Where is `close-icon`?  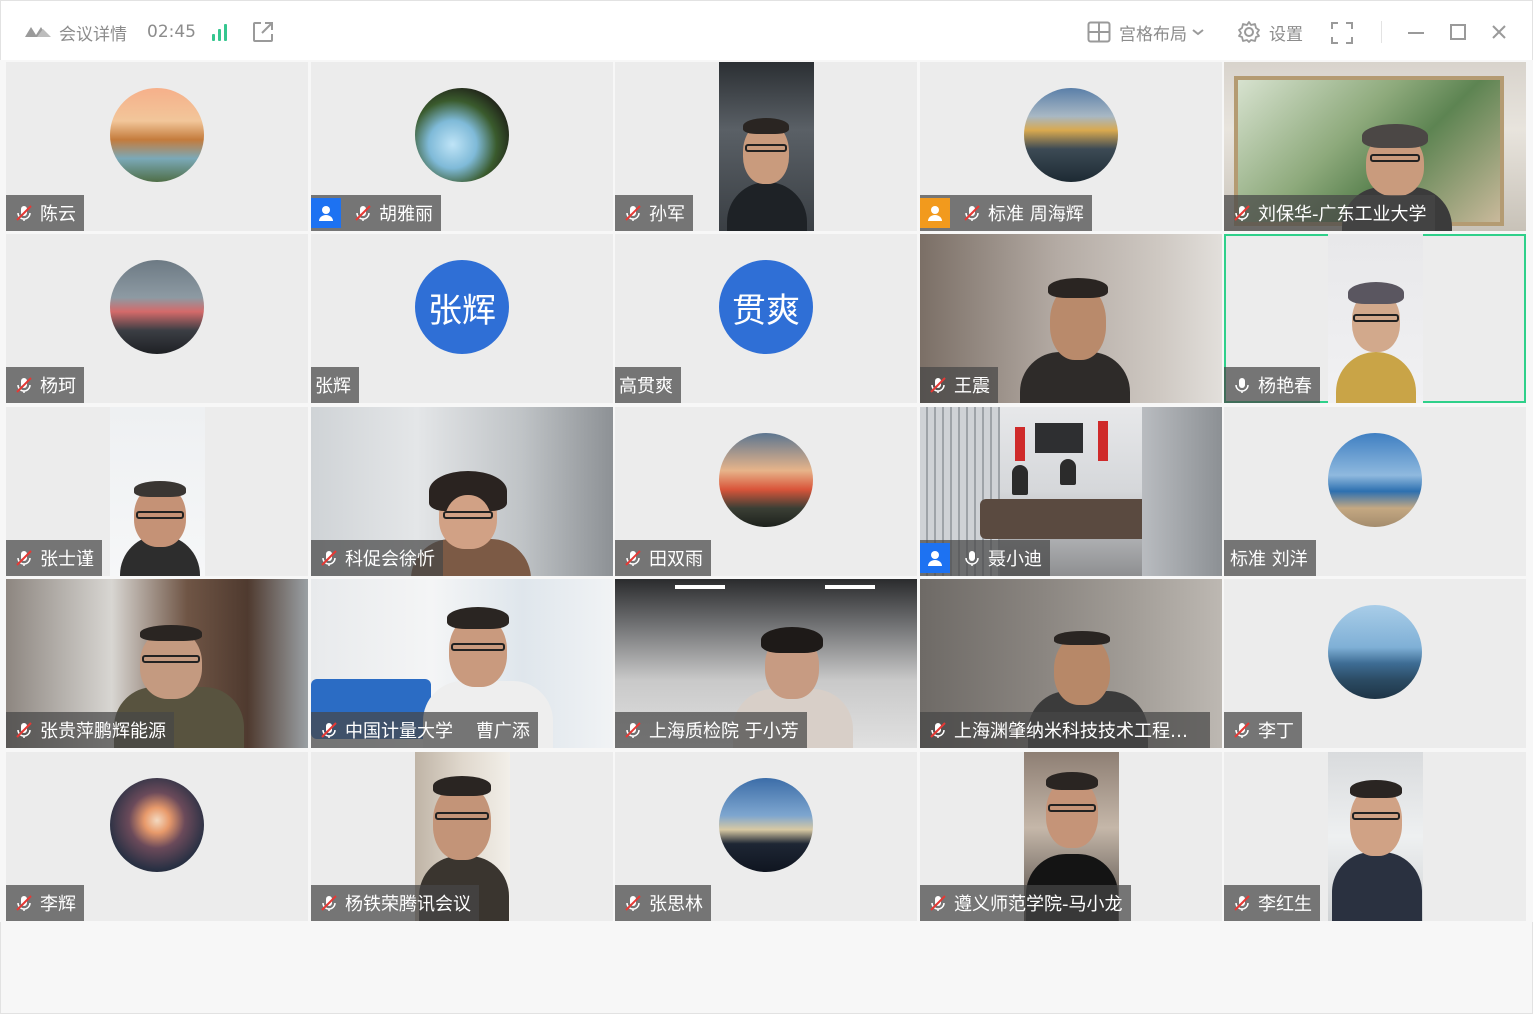 close-icon is located at coordinates (1499, 32).